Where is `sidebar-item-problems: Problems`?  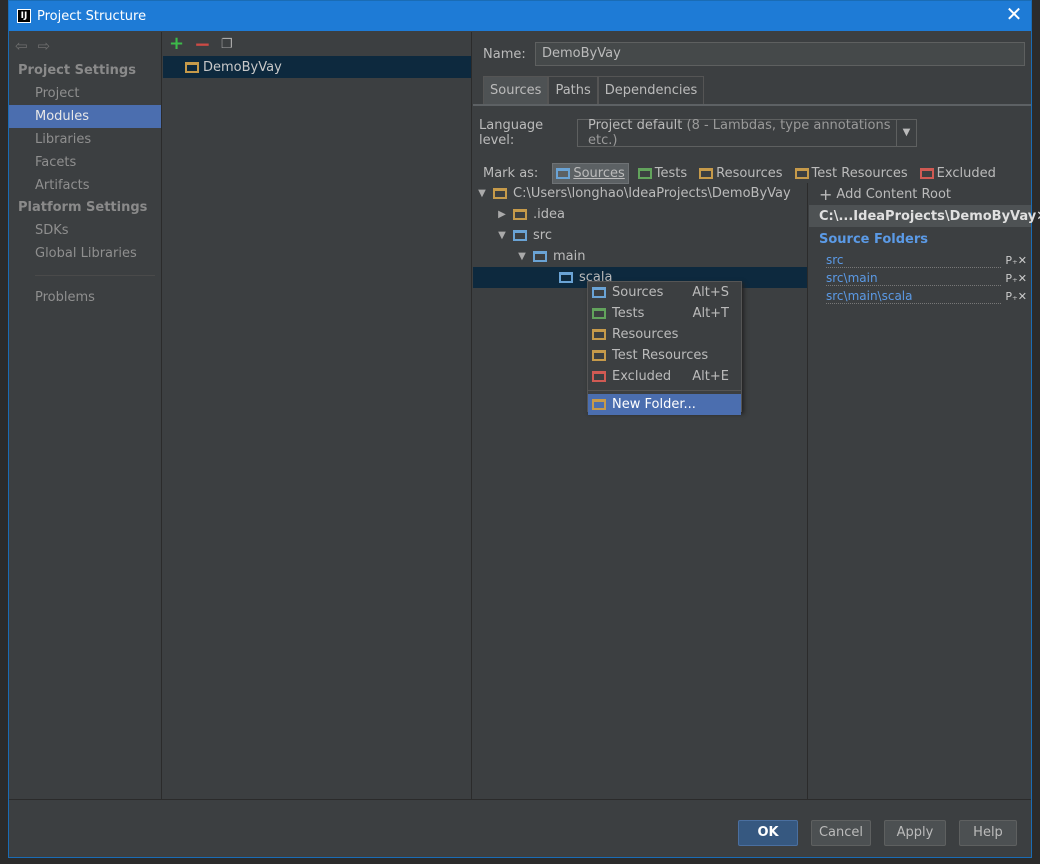
sidebar-item-problems: Problems is located at coordinates (85, 297).